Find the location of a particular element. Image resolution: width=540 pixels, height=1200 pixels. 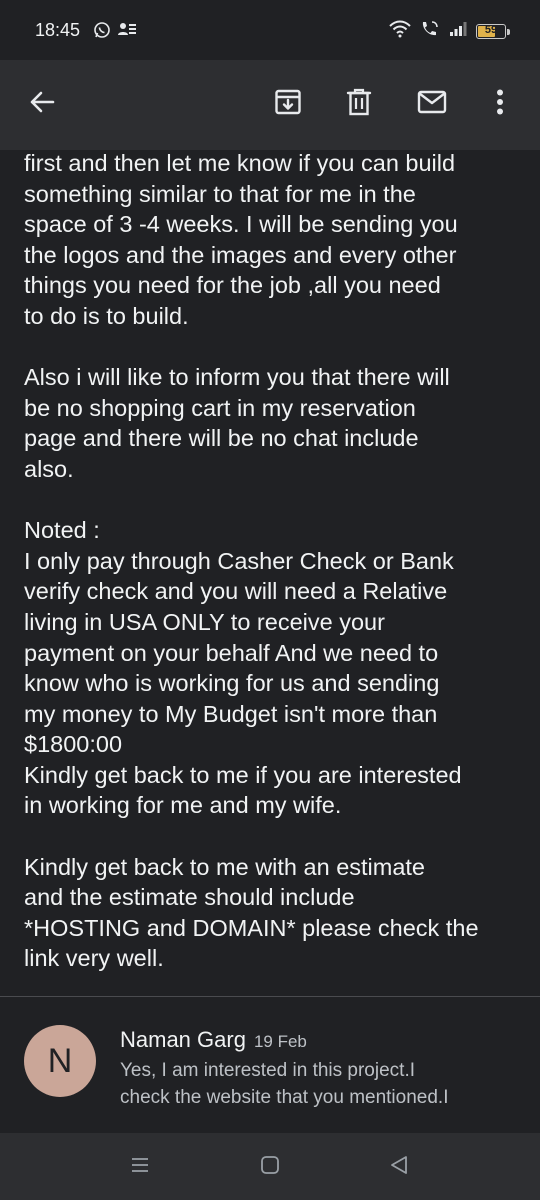

recents-button is located at coordinates (140, 1167).